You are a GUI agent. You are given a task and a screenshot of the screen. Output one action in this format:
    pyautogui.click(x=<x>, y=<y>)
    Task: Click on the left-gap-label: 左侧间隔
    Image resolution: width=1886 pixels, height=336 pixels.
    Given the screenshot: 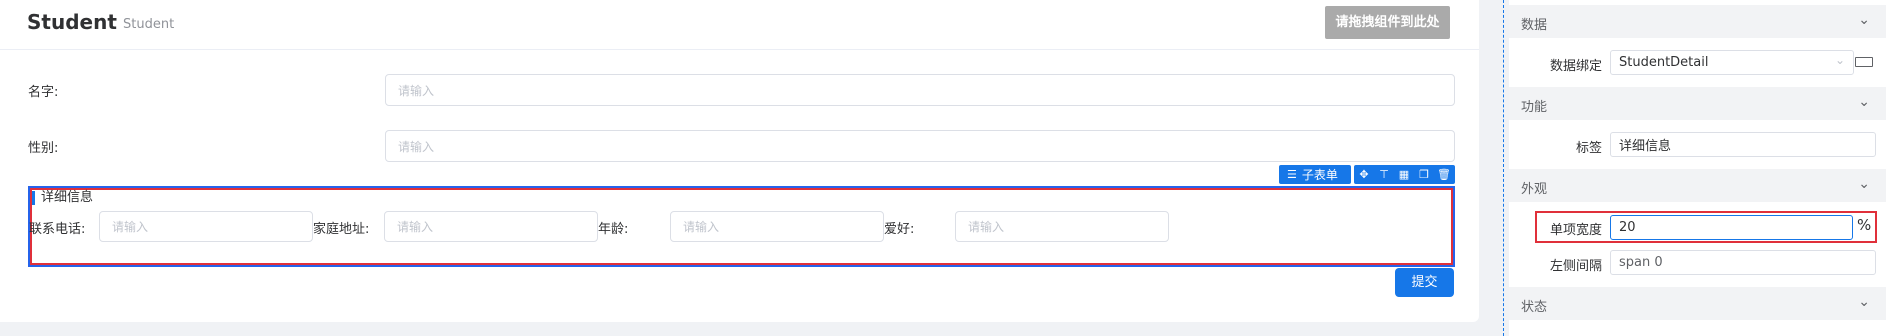 What is the action you would take?
    pyautogui.click(x=1575, y=266)
    